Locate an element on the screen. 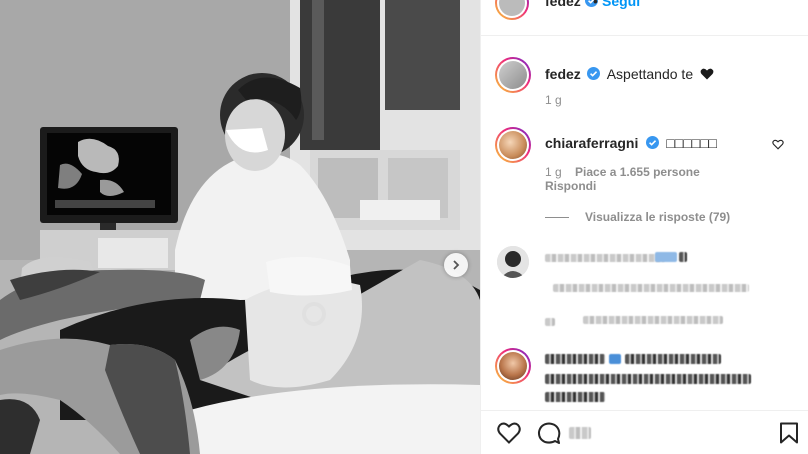 This screenshot has width=808, height=454. author-avatar is located at coordinates (512, 10).